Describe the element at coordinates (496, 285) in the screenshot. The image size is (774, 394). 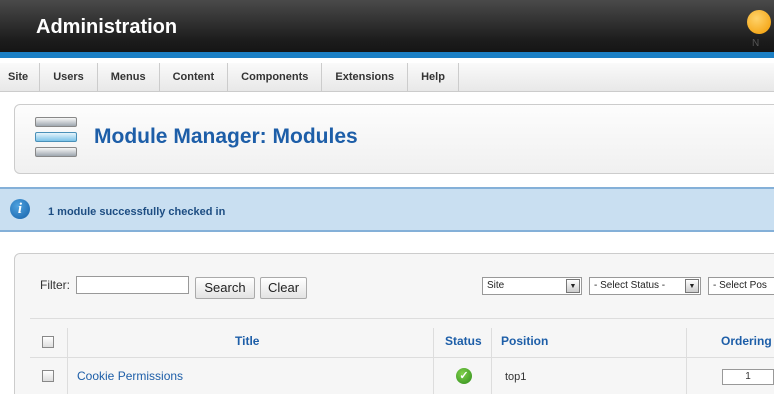
I see `site-select-value: Site` at that location.